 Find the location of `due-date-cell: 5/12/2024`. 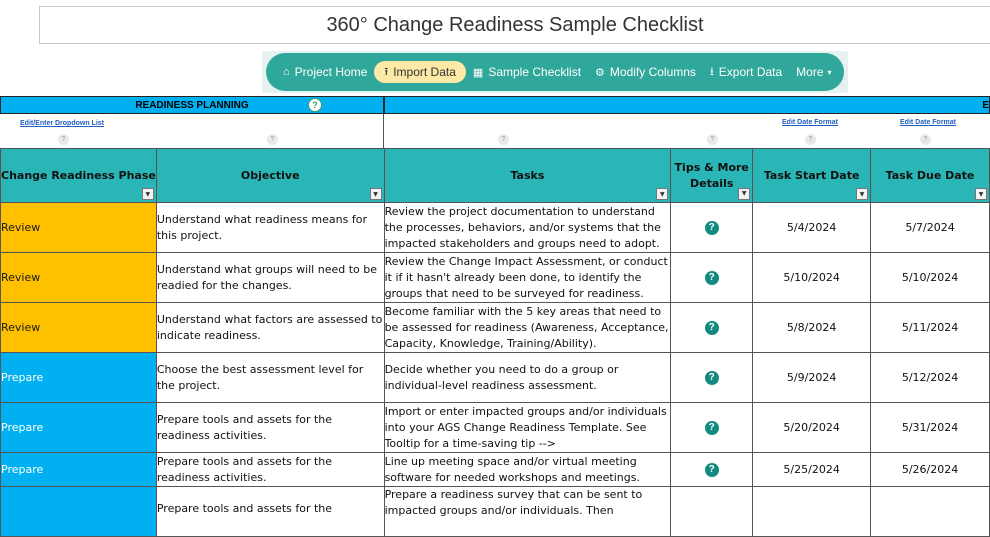

due-date-cell: 5/12/2024 is located at coordinates (930, 377).